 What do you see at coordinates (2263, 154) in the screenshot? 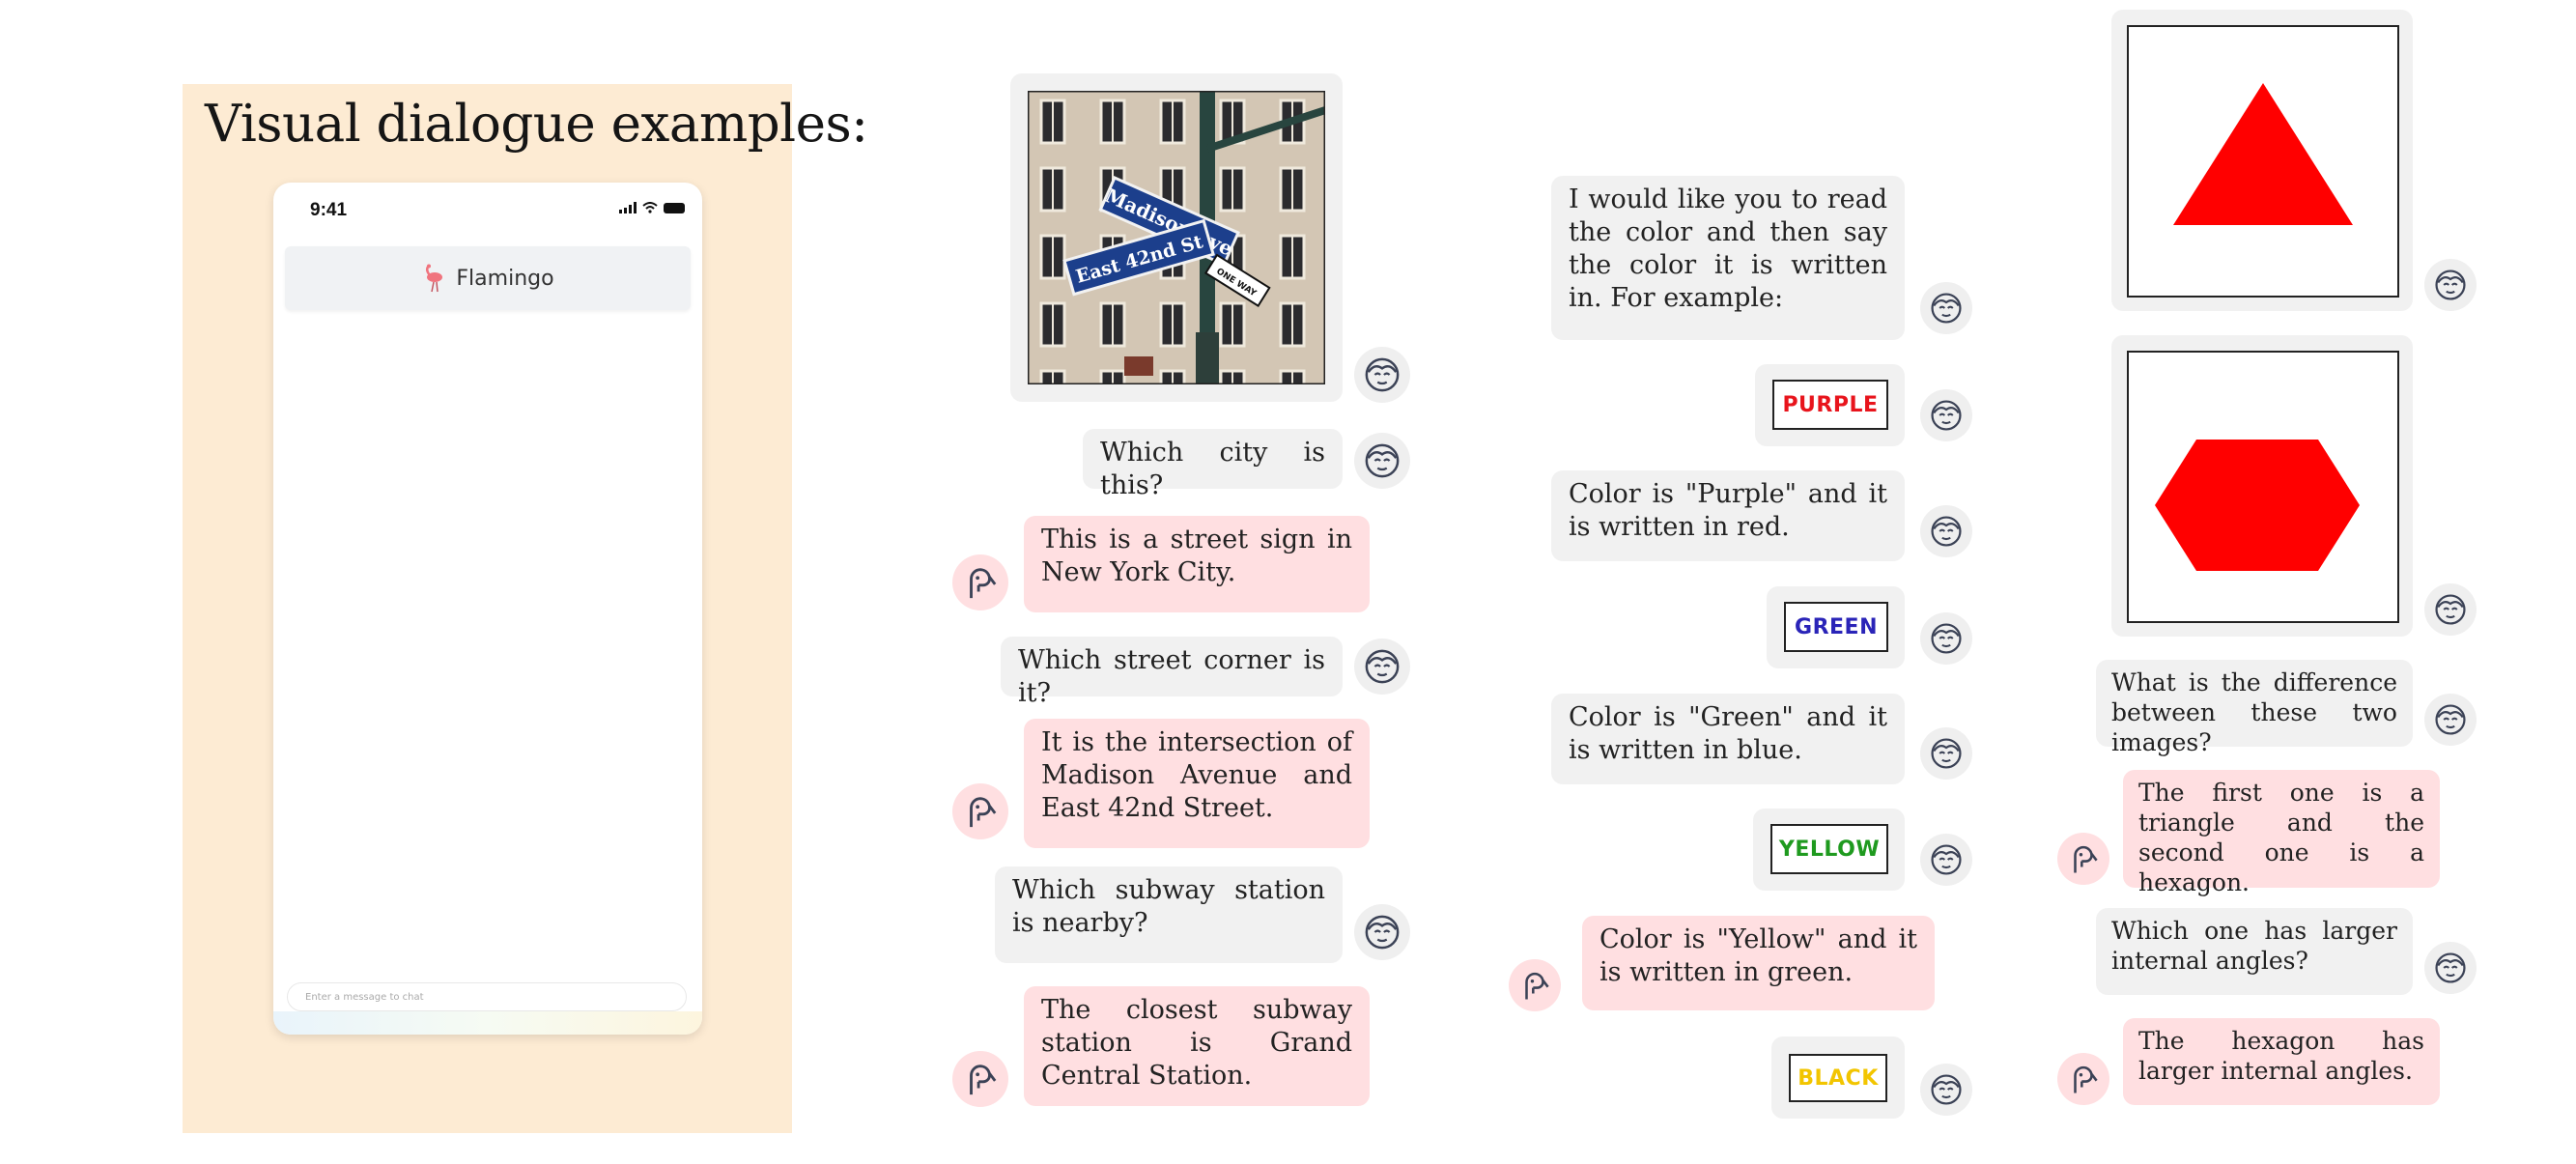
I see `triangle-shape` at bounding box center [2263, 154].